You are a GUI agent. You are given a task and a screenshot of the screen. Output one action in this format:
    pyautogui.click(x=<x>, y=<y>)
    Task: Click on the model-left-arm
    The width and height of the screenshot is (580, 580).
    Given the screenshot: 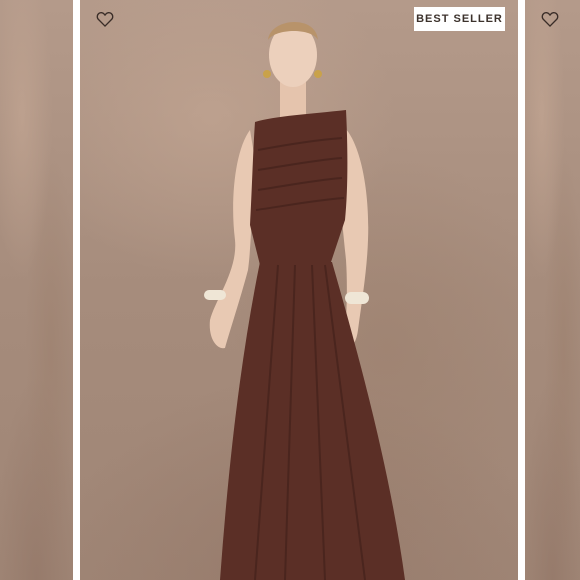 What is the action you would take?
    pyautogui.click(x=232, y=239)
    